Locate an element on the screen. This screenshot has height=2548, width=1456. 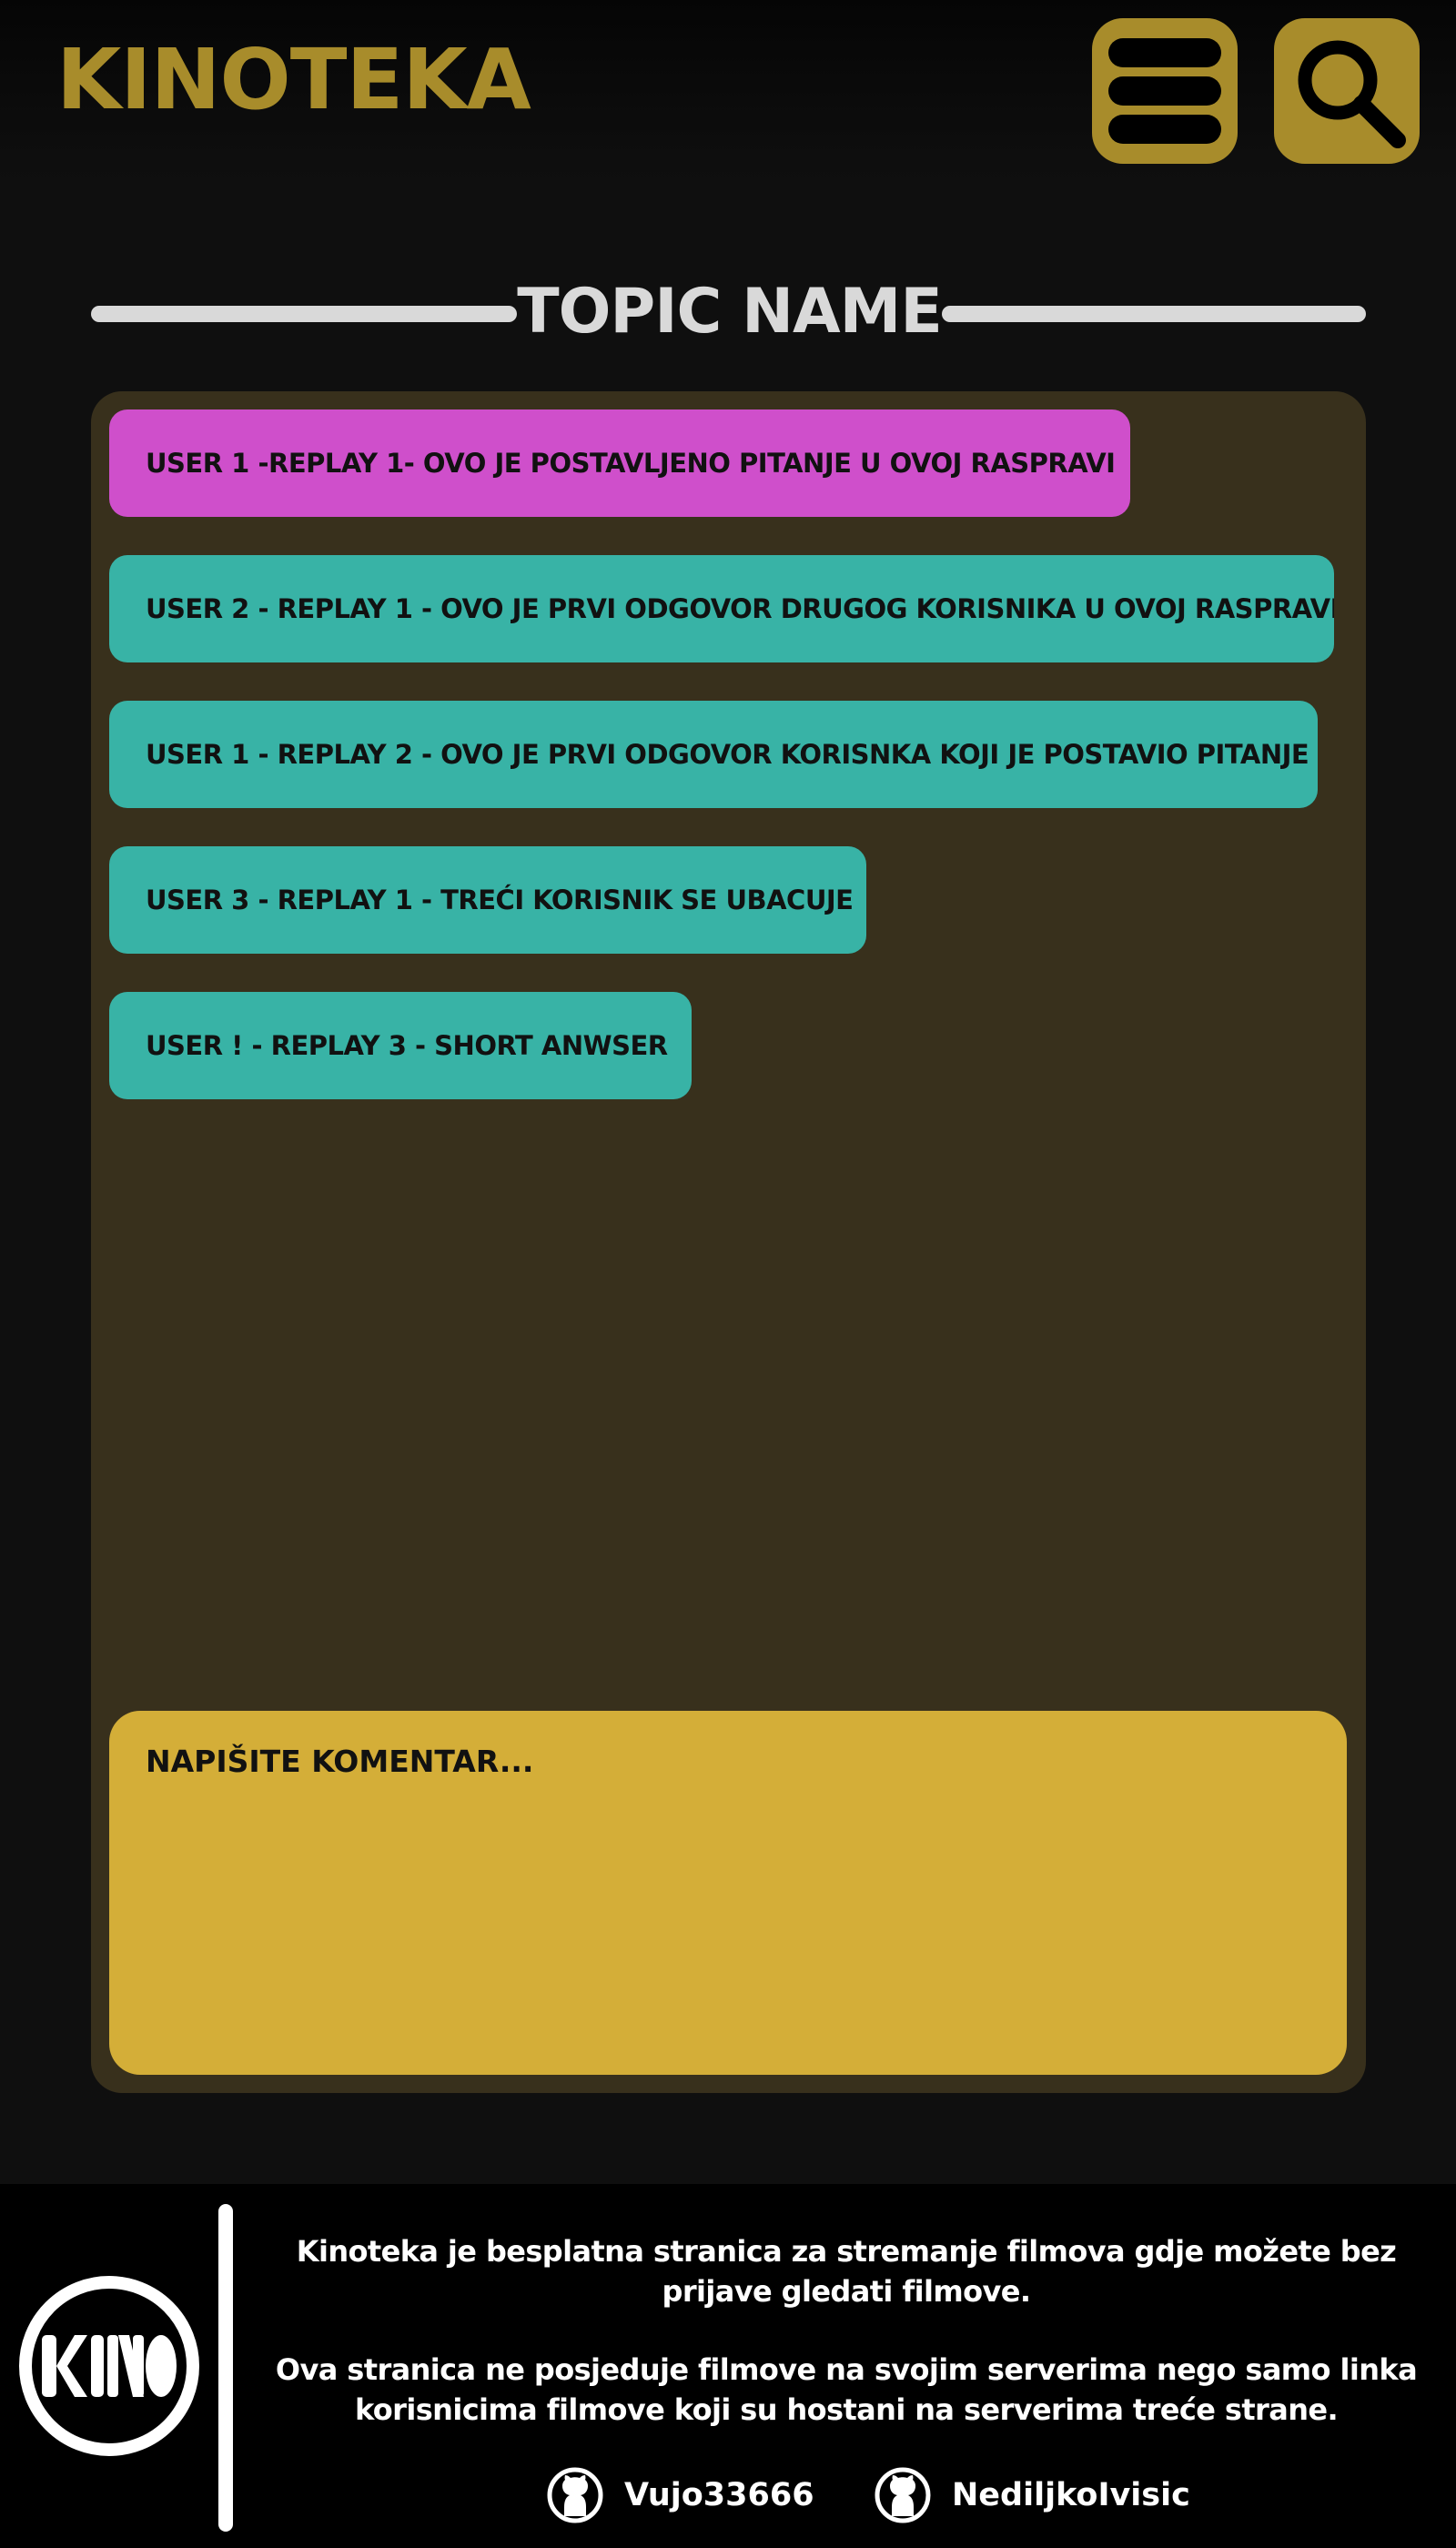
github-link: NediljkoIvisic is located at coordinates (1032, 2495).